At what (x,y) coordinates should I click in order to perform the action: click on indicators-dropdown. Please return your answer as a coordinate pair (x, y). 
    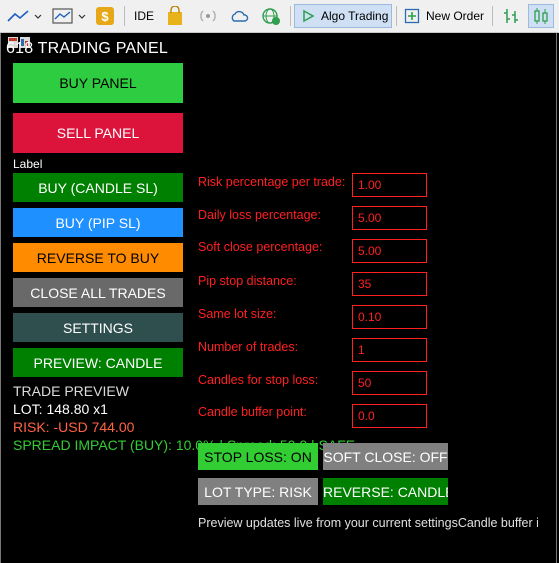
    Looking at the image, I should click on (70, 16).